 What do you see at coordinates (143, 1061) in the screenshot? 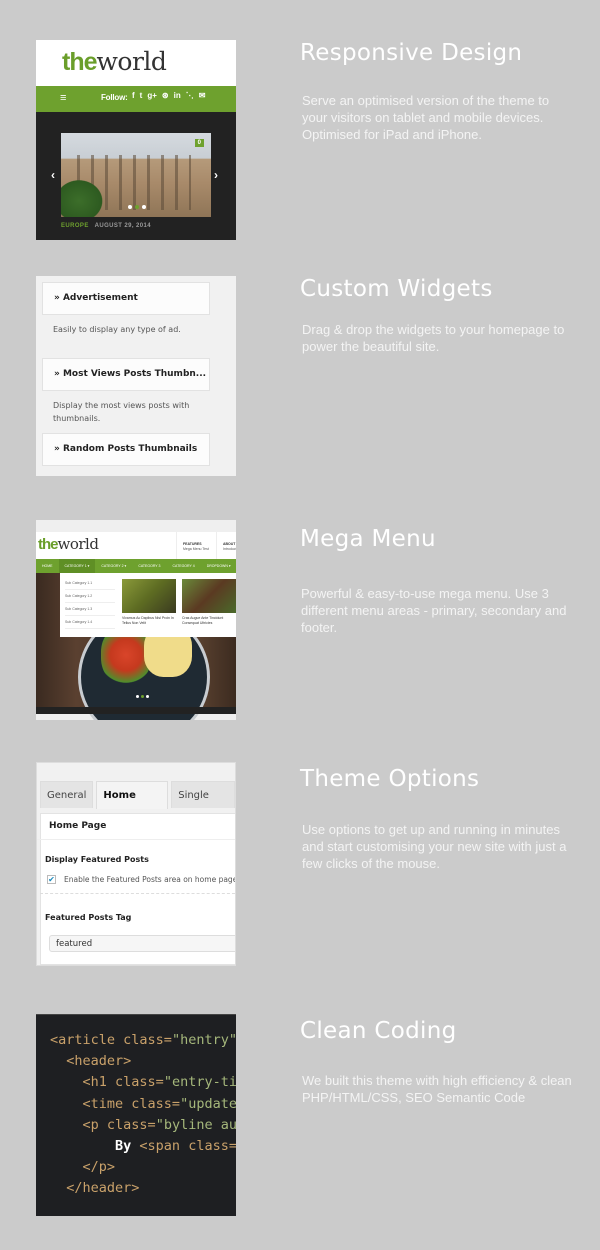
I see `code-line: <header>` at bounding box center [143, 1061].